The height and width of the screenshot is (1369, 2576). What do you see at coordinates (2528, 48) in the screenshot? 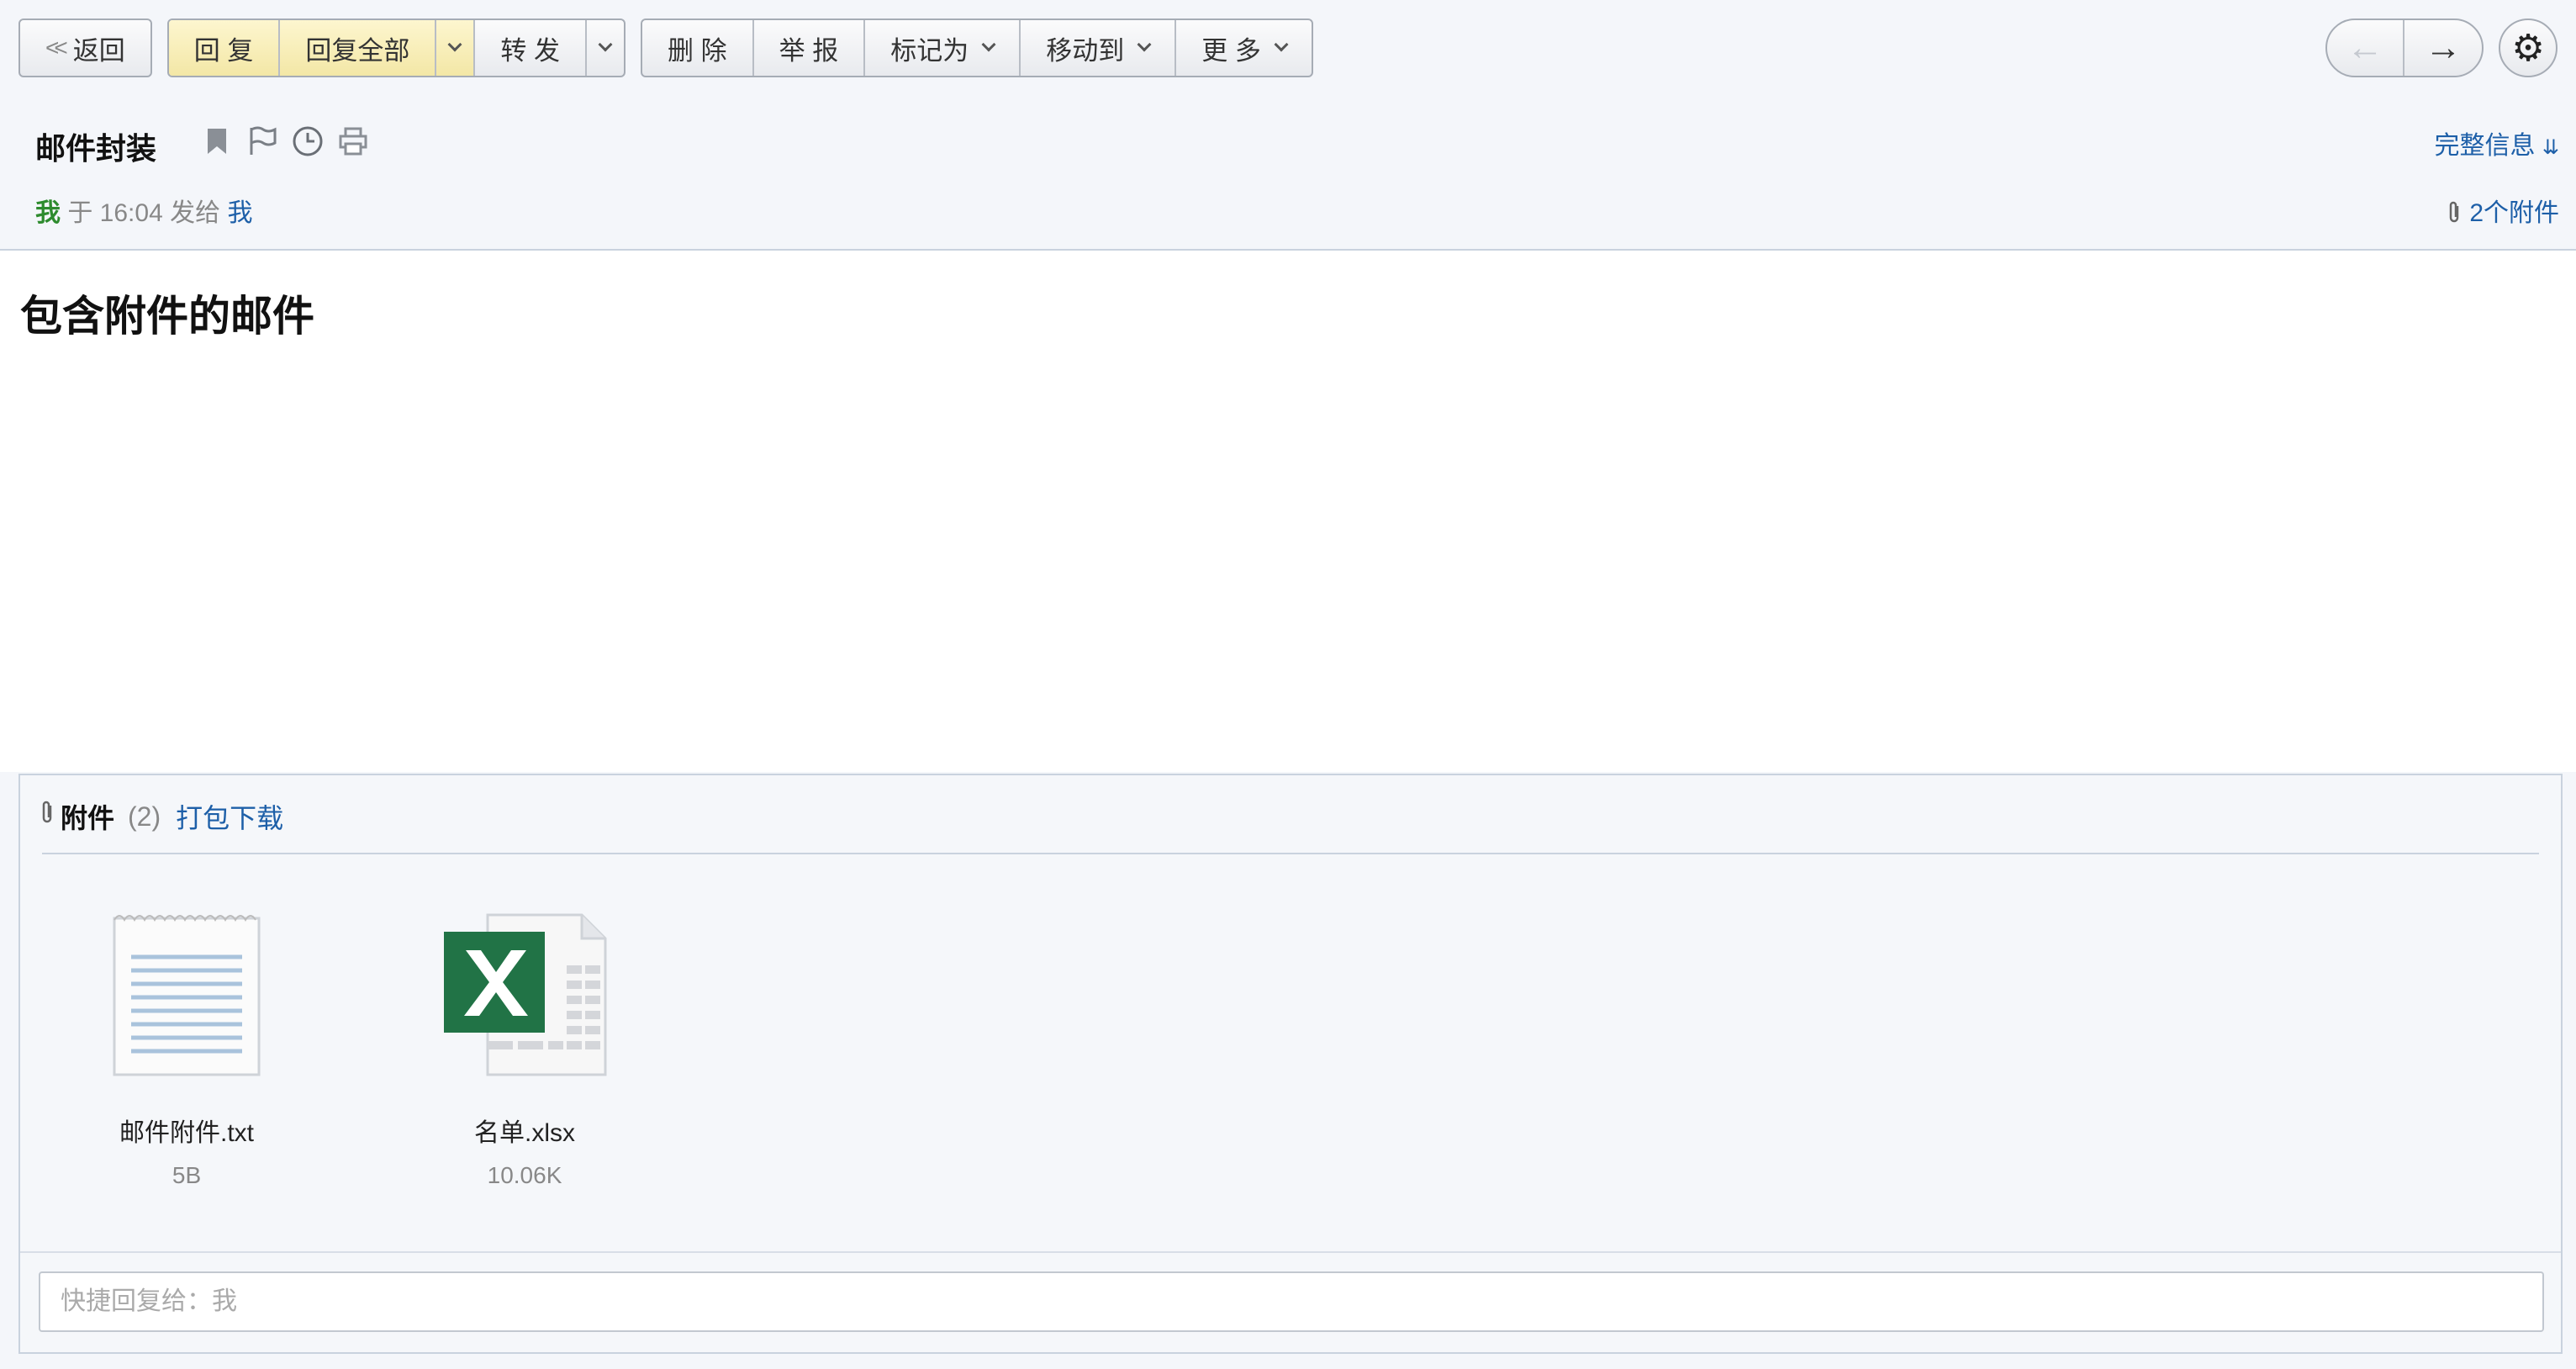
I see `settings-button: ⚙` at bounding box center [2528, 48].